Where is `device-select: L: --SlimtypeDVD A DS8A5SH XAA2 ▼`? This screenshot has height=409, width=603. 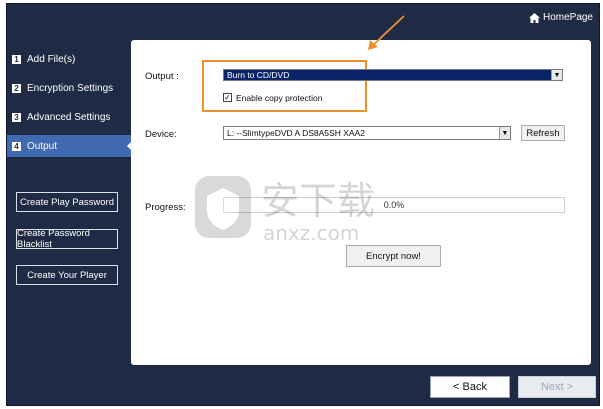 device-select: L: --SlimtypeDVD A DS8A5SH XAA2 ▼ is located at coordinates (367, 133).